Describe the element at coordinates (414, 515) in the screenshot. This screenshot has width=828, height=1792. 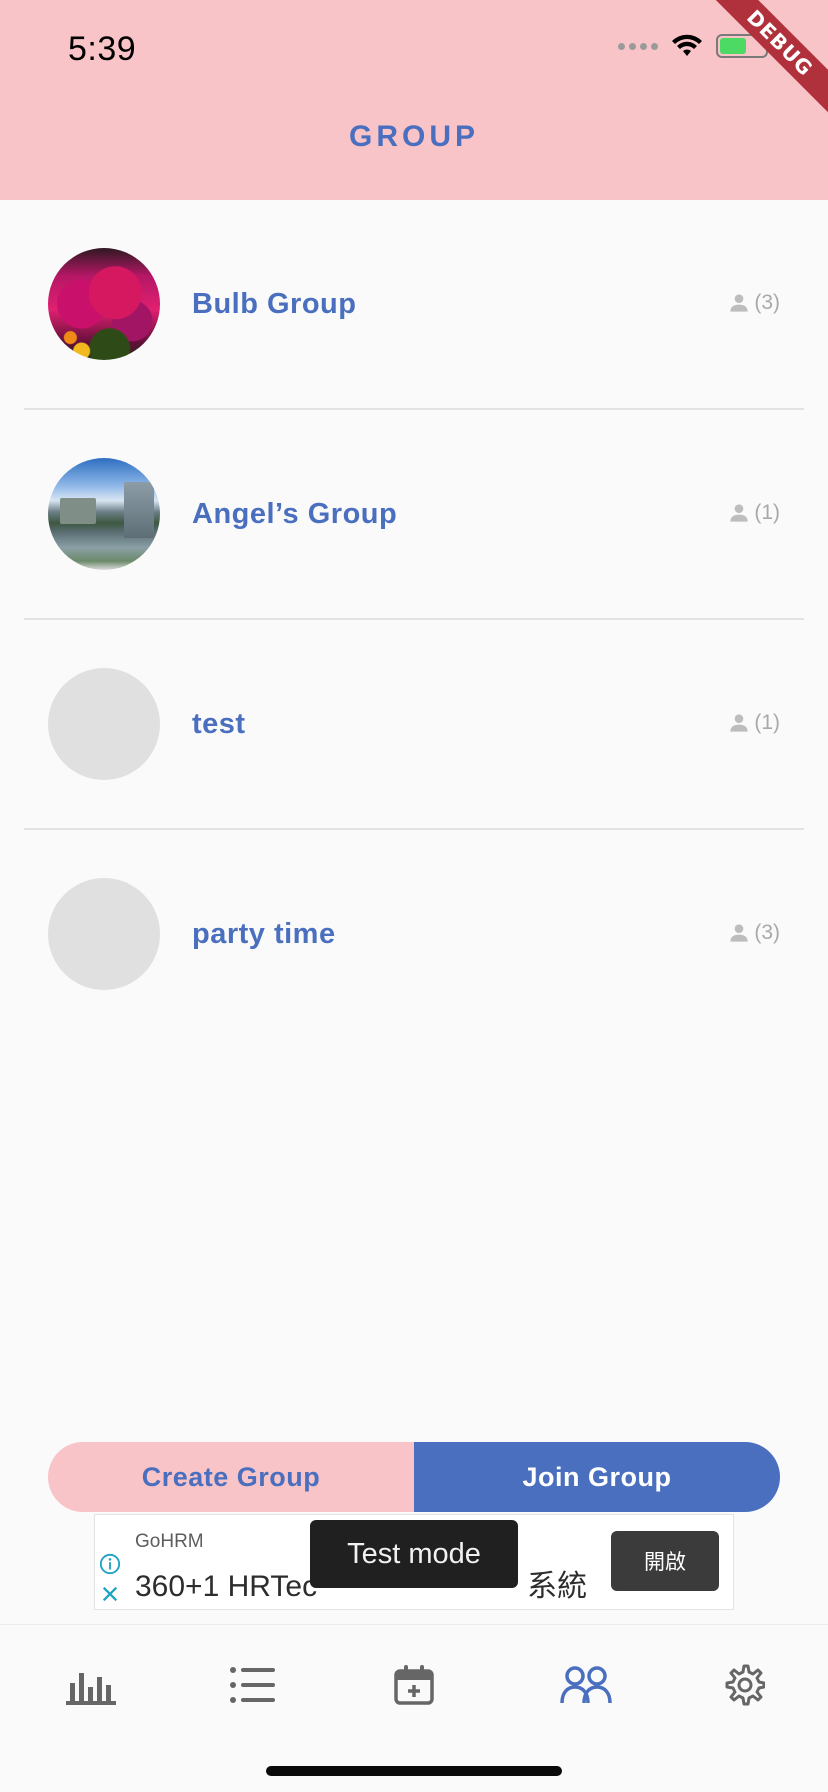
I see `group-row: Angel’s Group (1)` at that location.